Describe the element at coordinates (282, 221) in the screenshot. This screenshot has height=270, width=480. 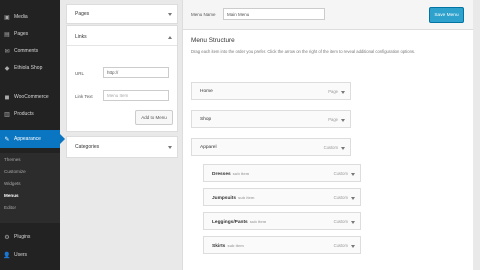
I see `menu-subitem-row: Leggings/Pants sub item Custom` at that location.